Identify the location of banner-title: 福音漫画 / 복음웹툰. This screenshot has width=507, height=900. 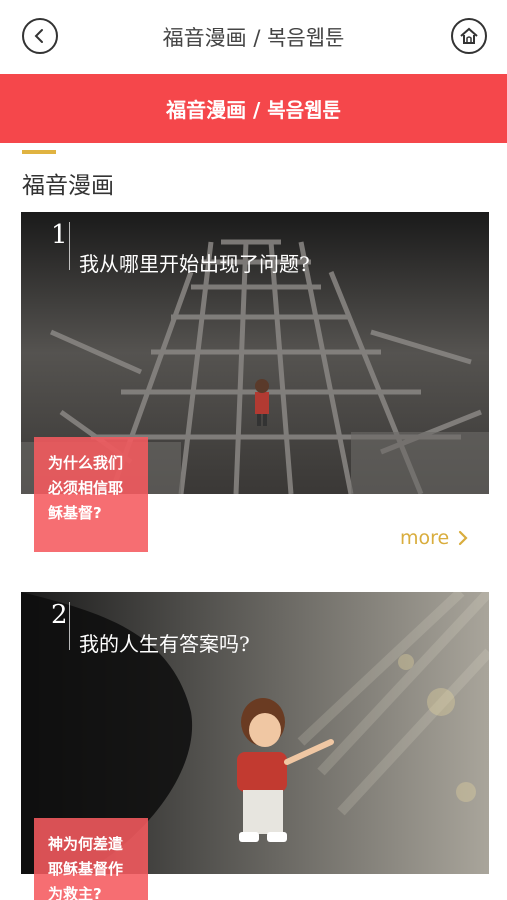
(253, 110).